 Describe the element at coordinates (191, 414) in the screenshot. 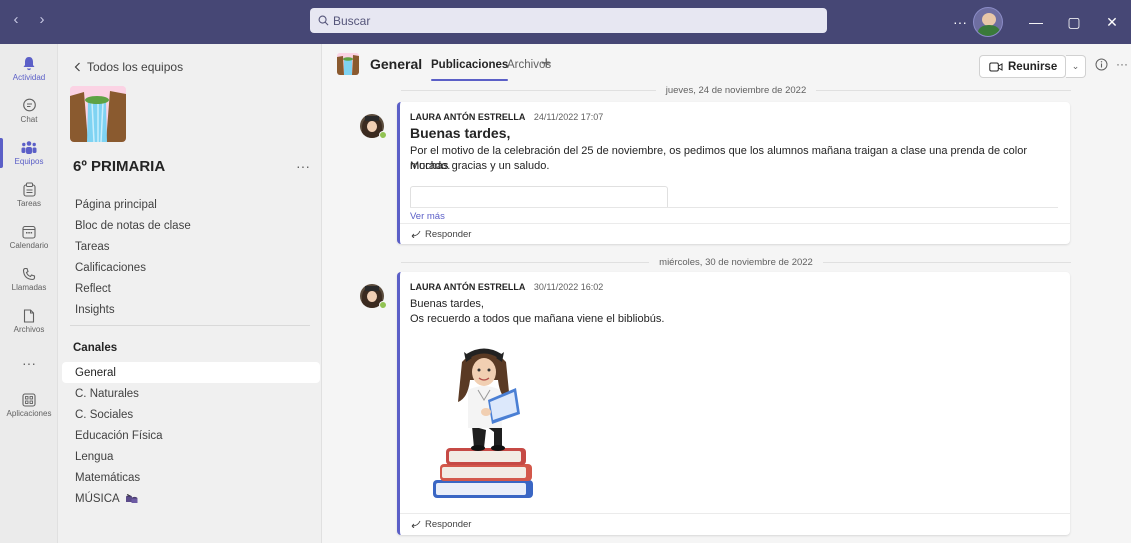

I see `channel-c-sociales: C. Sociales` at that location.